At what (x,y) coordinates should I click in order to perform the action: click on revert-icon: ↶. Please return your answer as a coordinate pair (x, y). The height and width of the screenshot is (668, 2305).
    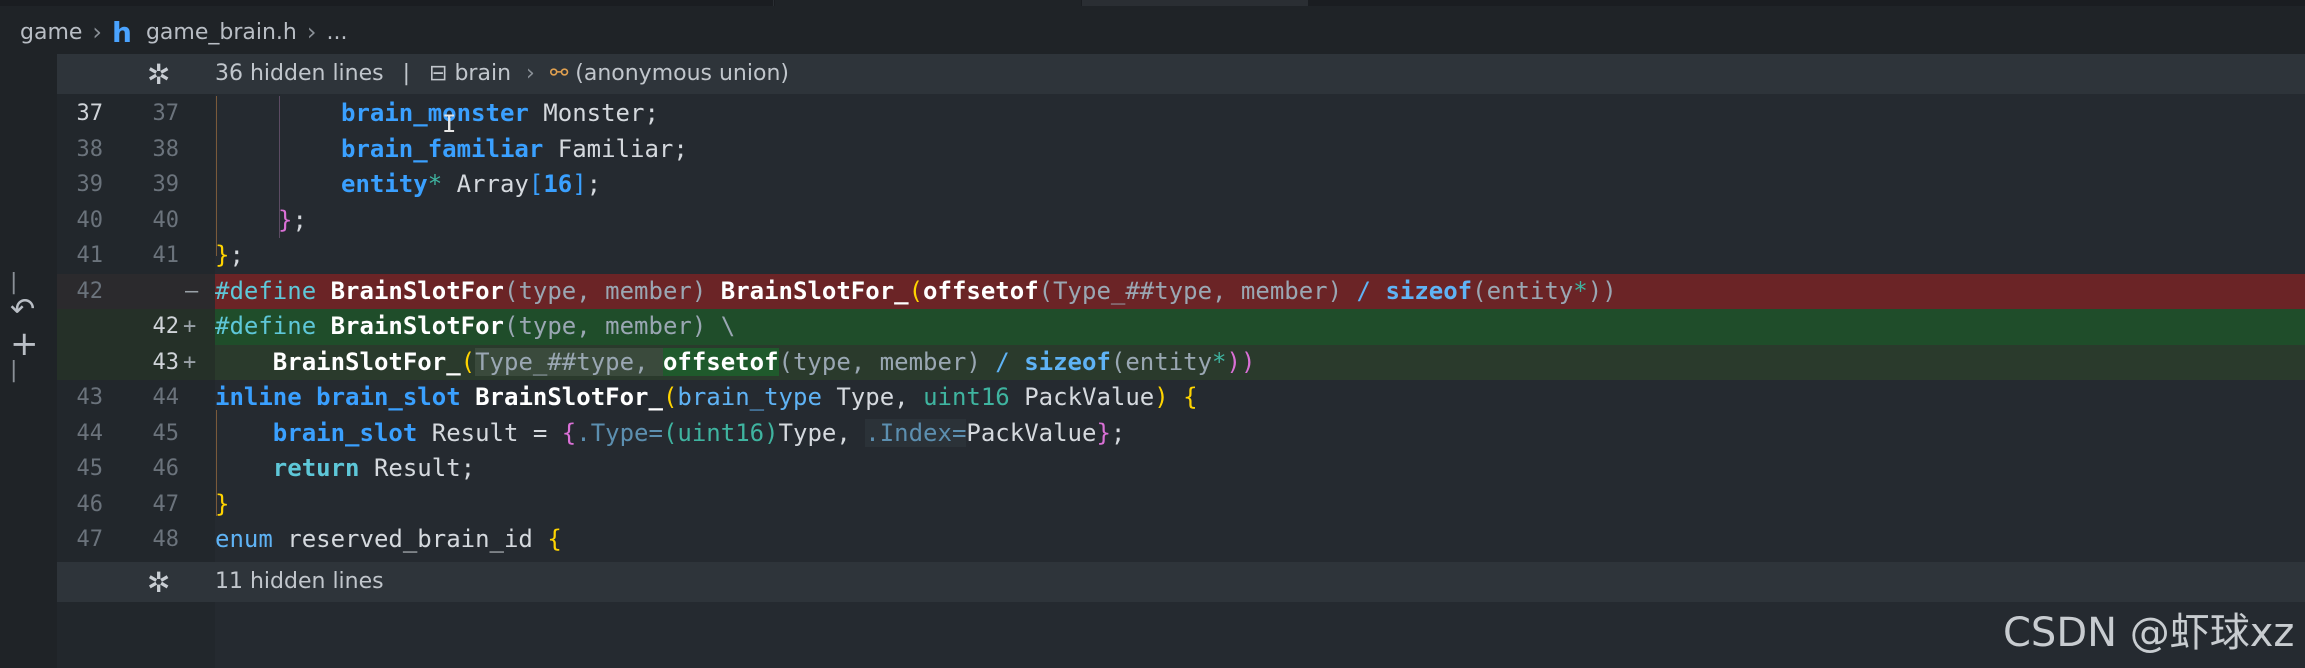
    Looking at the image, I should click on (22, 309).